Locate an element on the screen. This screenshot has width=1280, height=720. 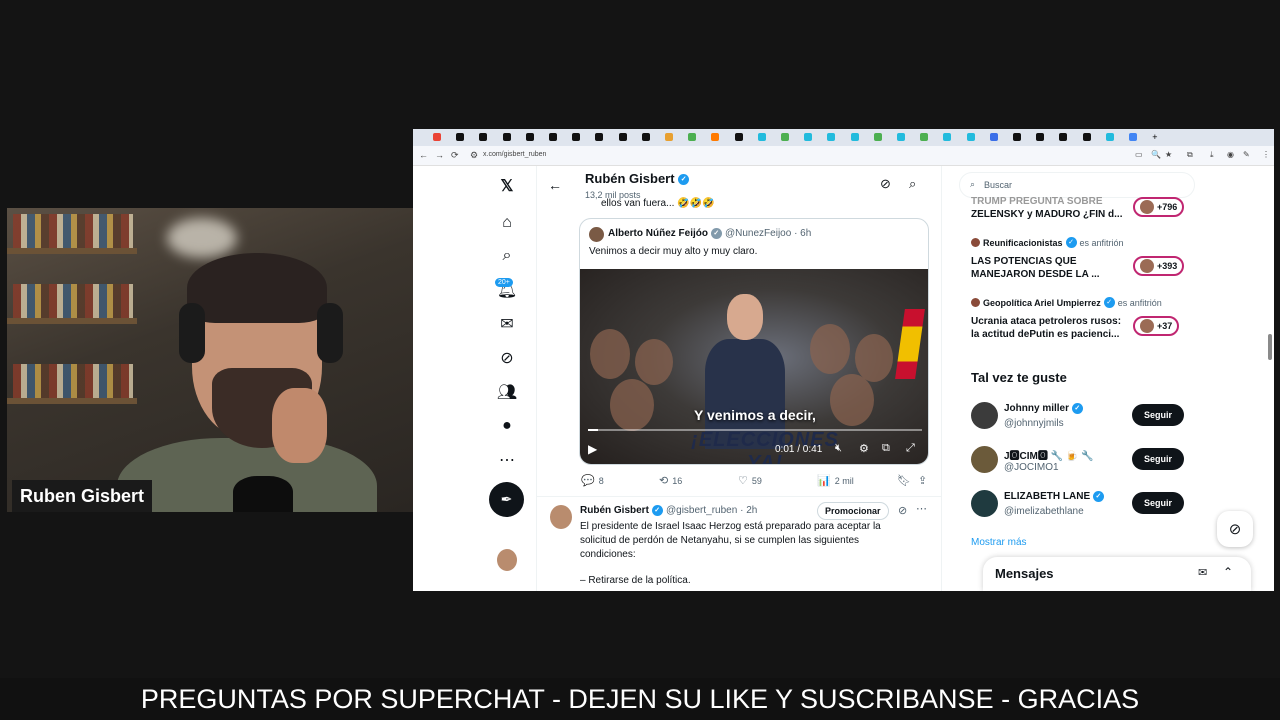
space-title: TRUMP PREGUNTA SOBRE is located at coordinates (1037, 201).